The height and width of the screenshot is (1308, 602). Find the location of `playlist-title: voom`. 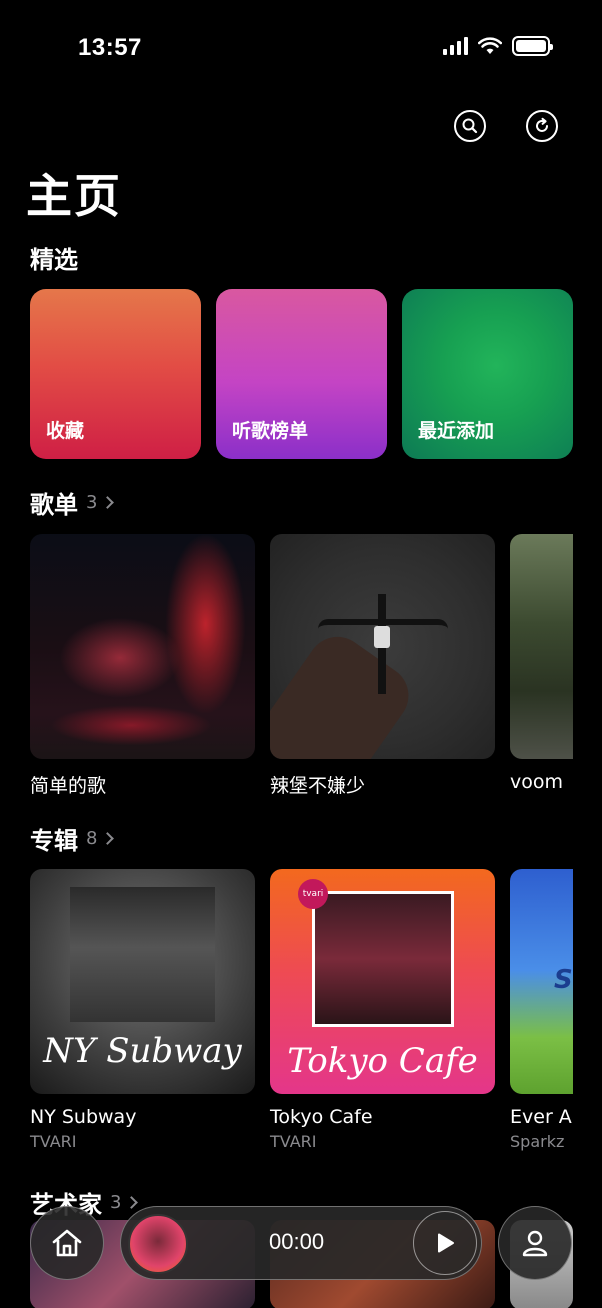

playlist-title: voom is located at coordinates (537, 782).